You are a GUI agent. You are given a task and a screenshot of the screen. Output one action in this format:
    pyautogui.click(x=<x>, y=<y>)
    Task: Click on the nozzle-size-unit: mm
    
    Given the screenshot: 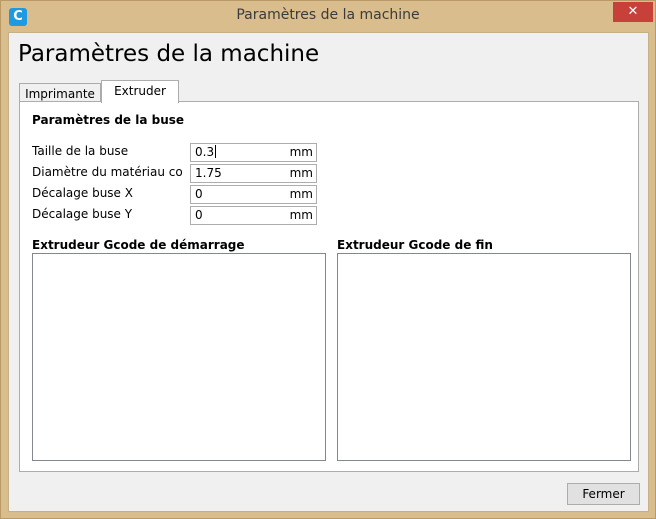 What is the action you would take?
    pyautogui.click(x=301, y=152)
    